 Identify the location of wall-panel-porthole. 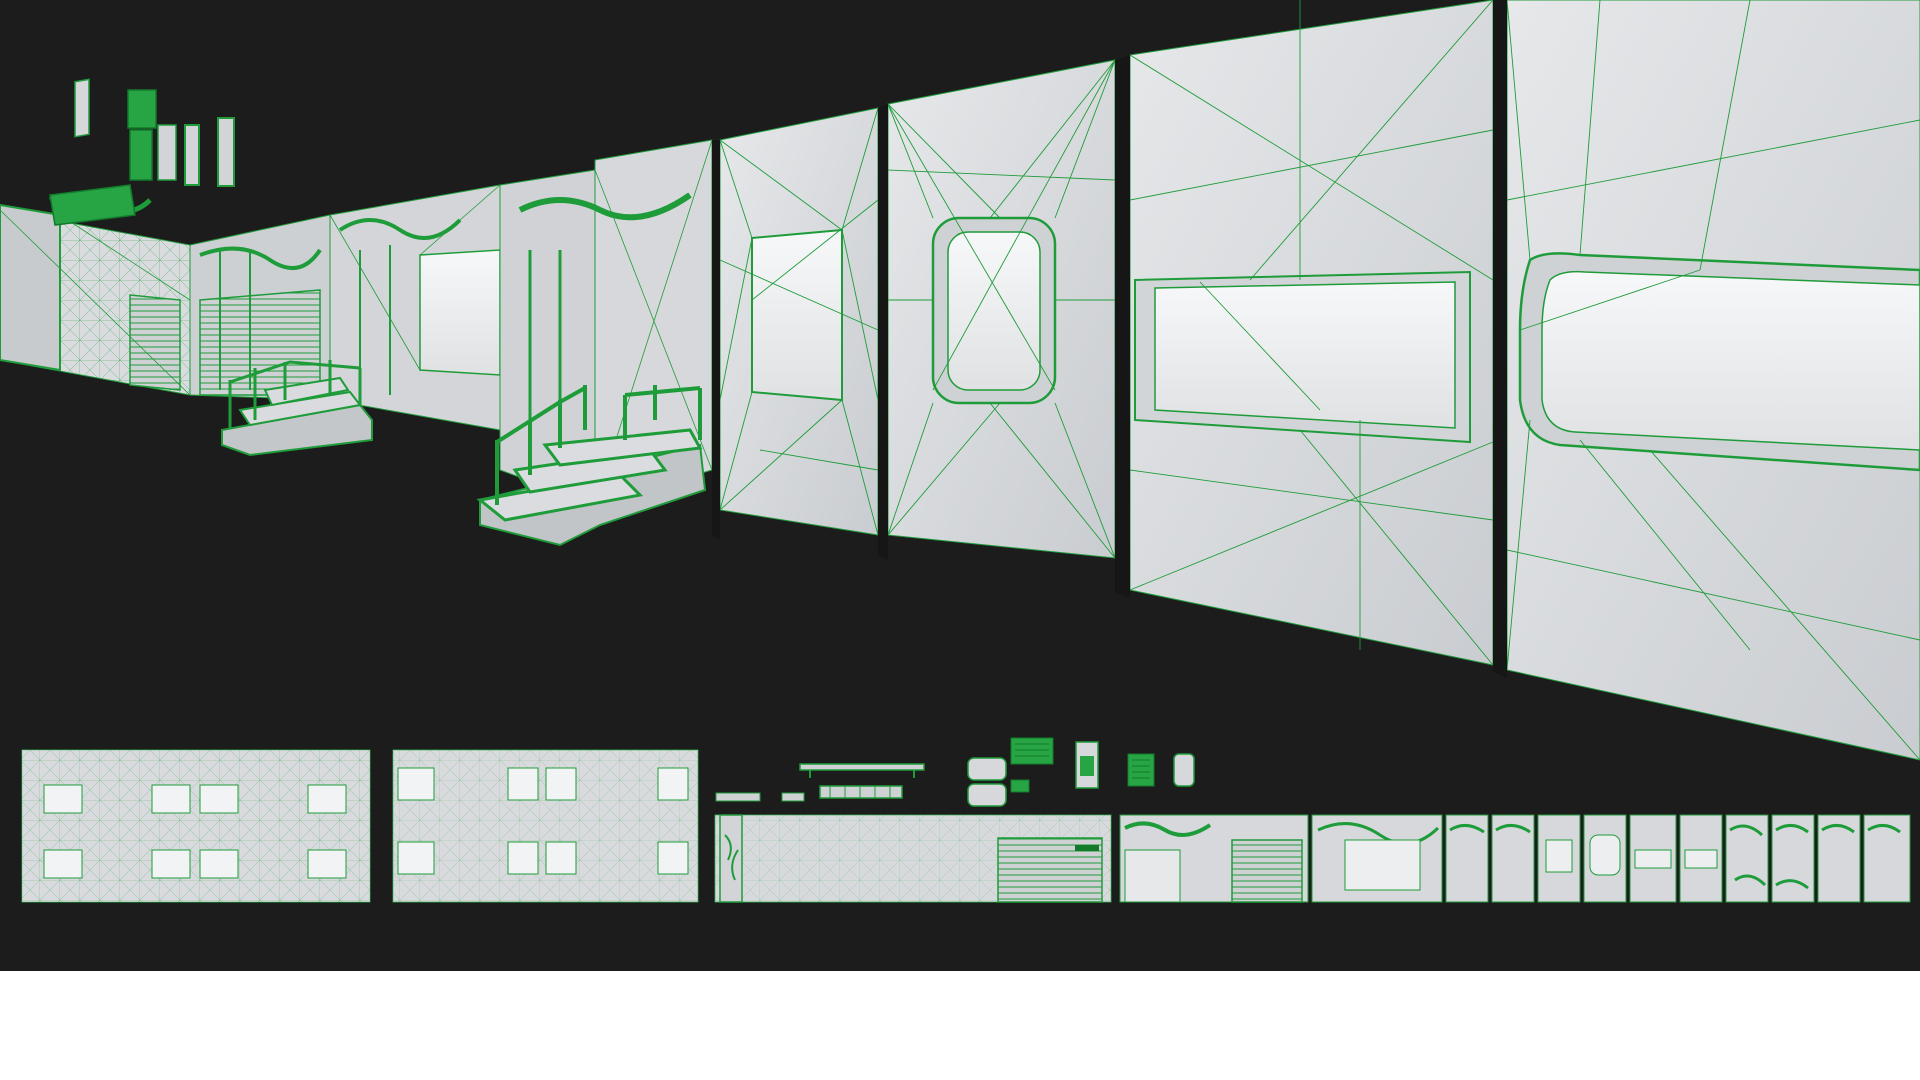
(1001, 309).